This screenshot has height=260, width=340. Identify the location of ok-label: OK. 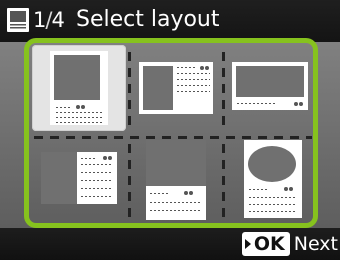
(269, 244).